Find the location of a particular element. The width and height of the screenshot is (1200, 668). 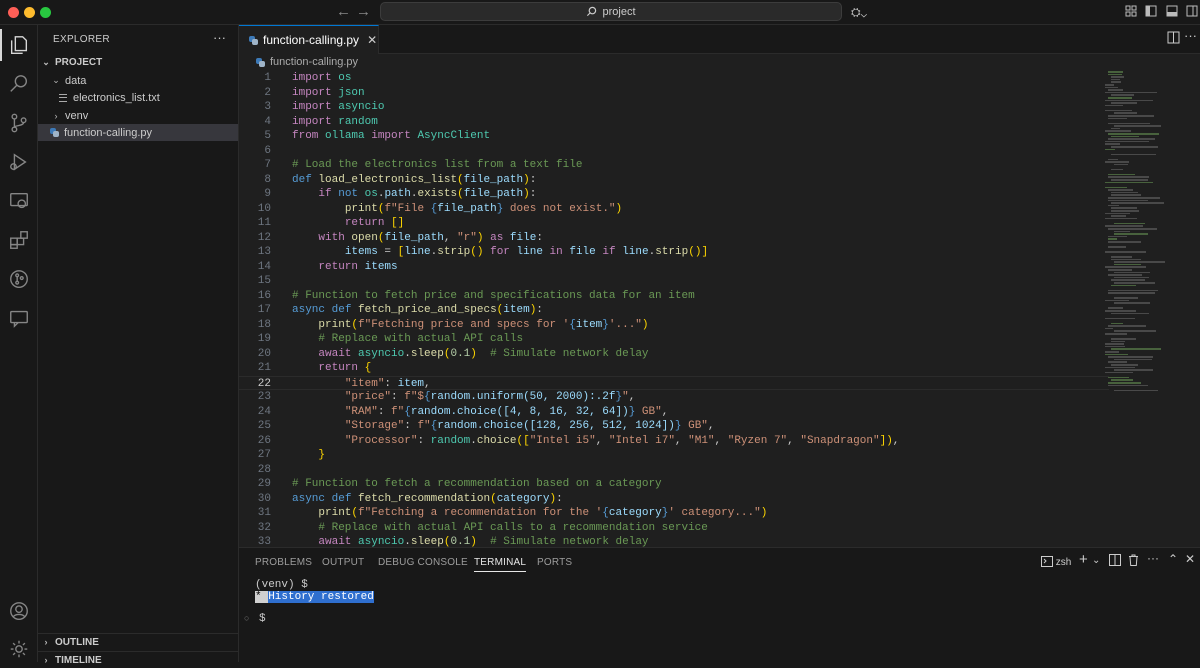

folder-data: ⌄ data is located at coordinates (138, 80).